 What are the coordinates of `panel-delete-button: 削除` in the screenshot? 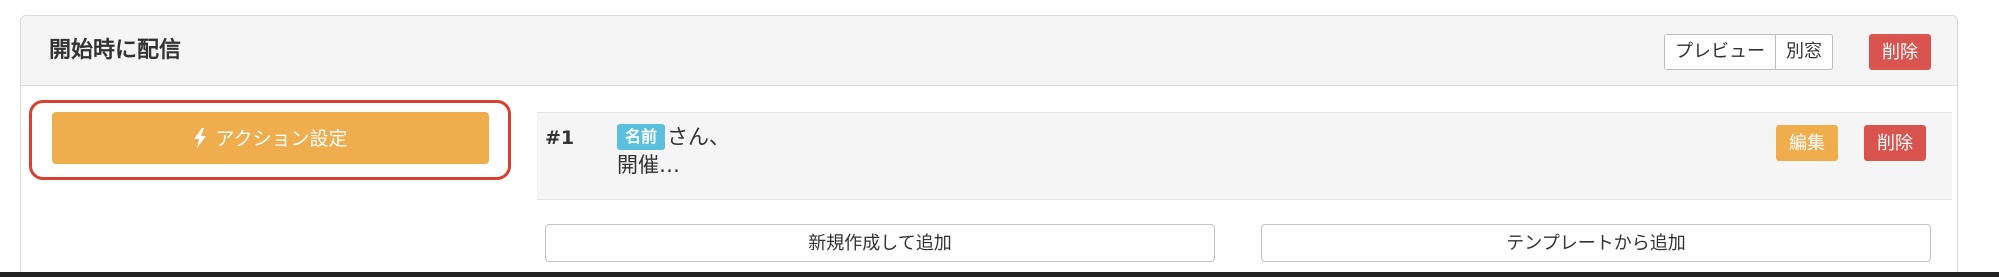 It's located at (1900, 52).